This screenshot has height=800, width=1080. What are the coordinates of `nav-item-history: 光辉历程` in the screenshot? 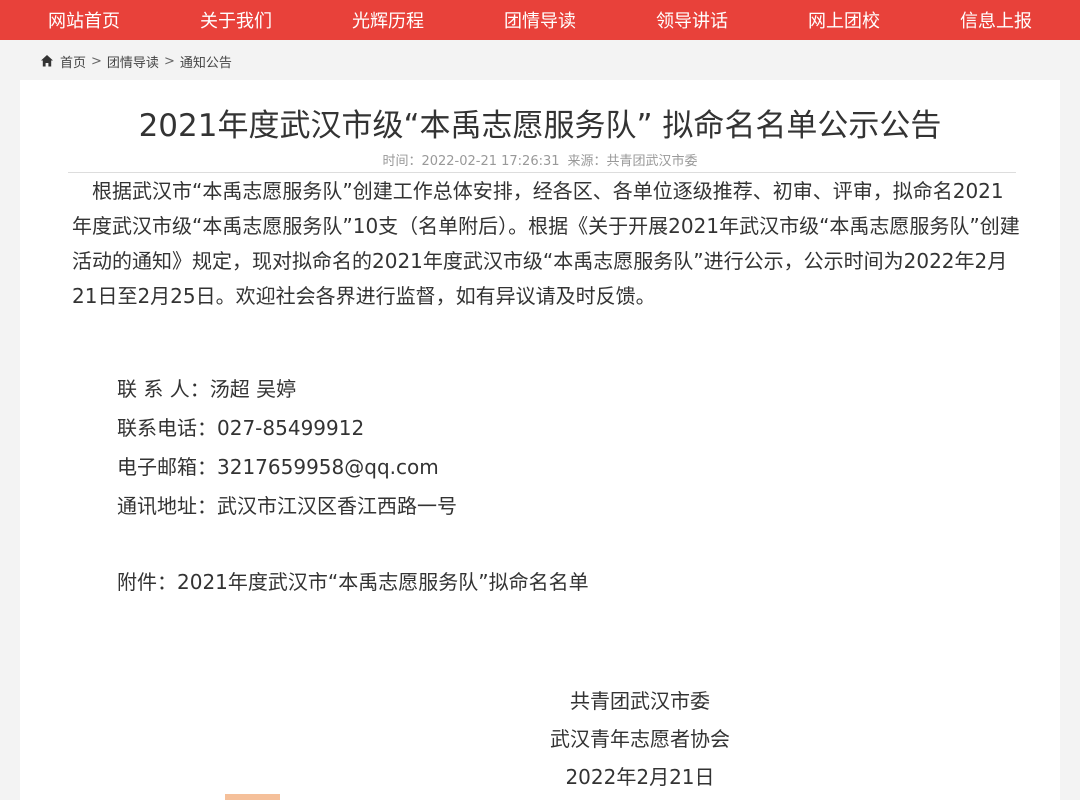 It's located at (388, 20).